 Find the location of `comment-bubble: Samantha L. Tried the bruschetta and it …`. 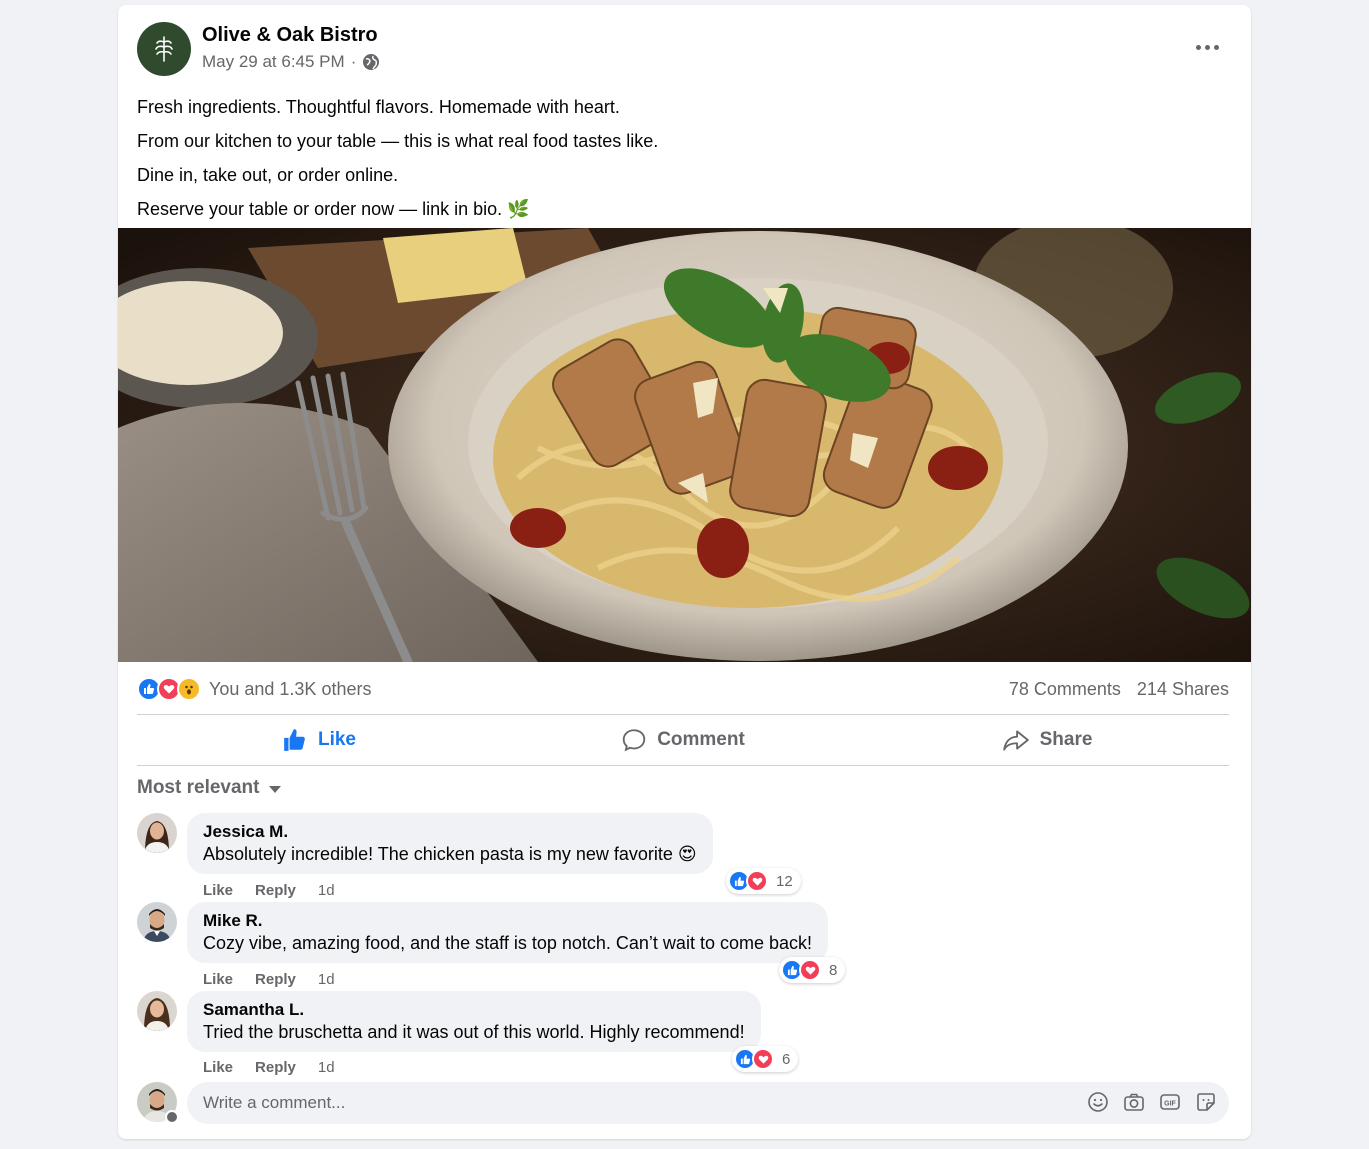

comment-bubble: Samantha L. Tried the bruschetta and it … is located at coordinates (474, 1021).